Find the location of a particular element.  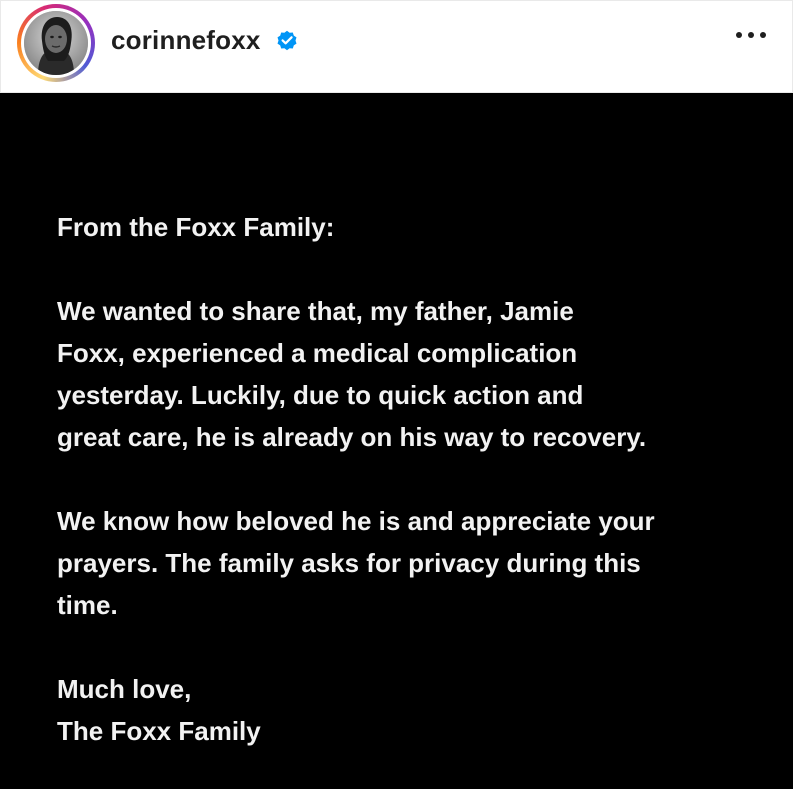

statement-signoff: Much love, The Foxx Family is located at coordinates (159, 710).